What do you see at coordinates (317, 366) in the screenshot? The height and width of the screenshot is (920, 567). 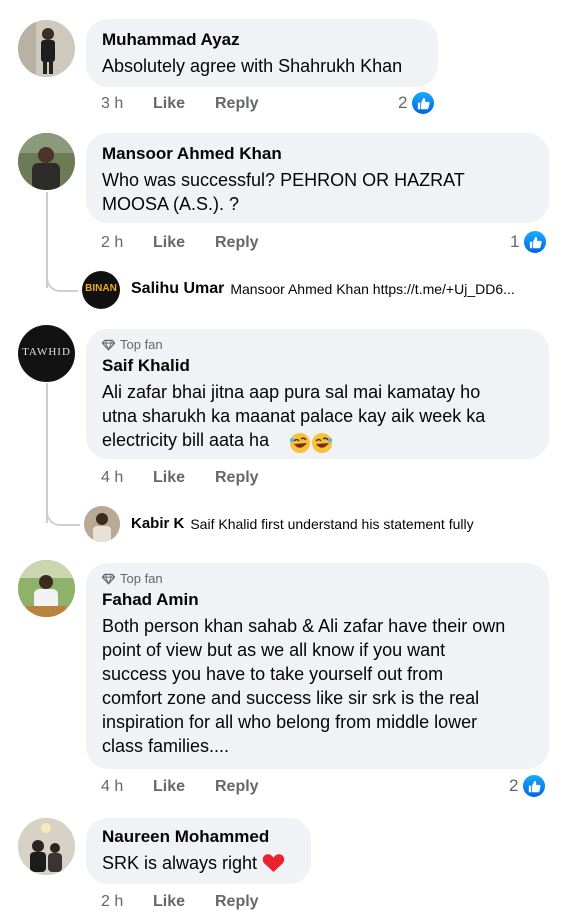 I see `comment-author: Saif Khalid` at bounding box center [317, 366].